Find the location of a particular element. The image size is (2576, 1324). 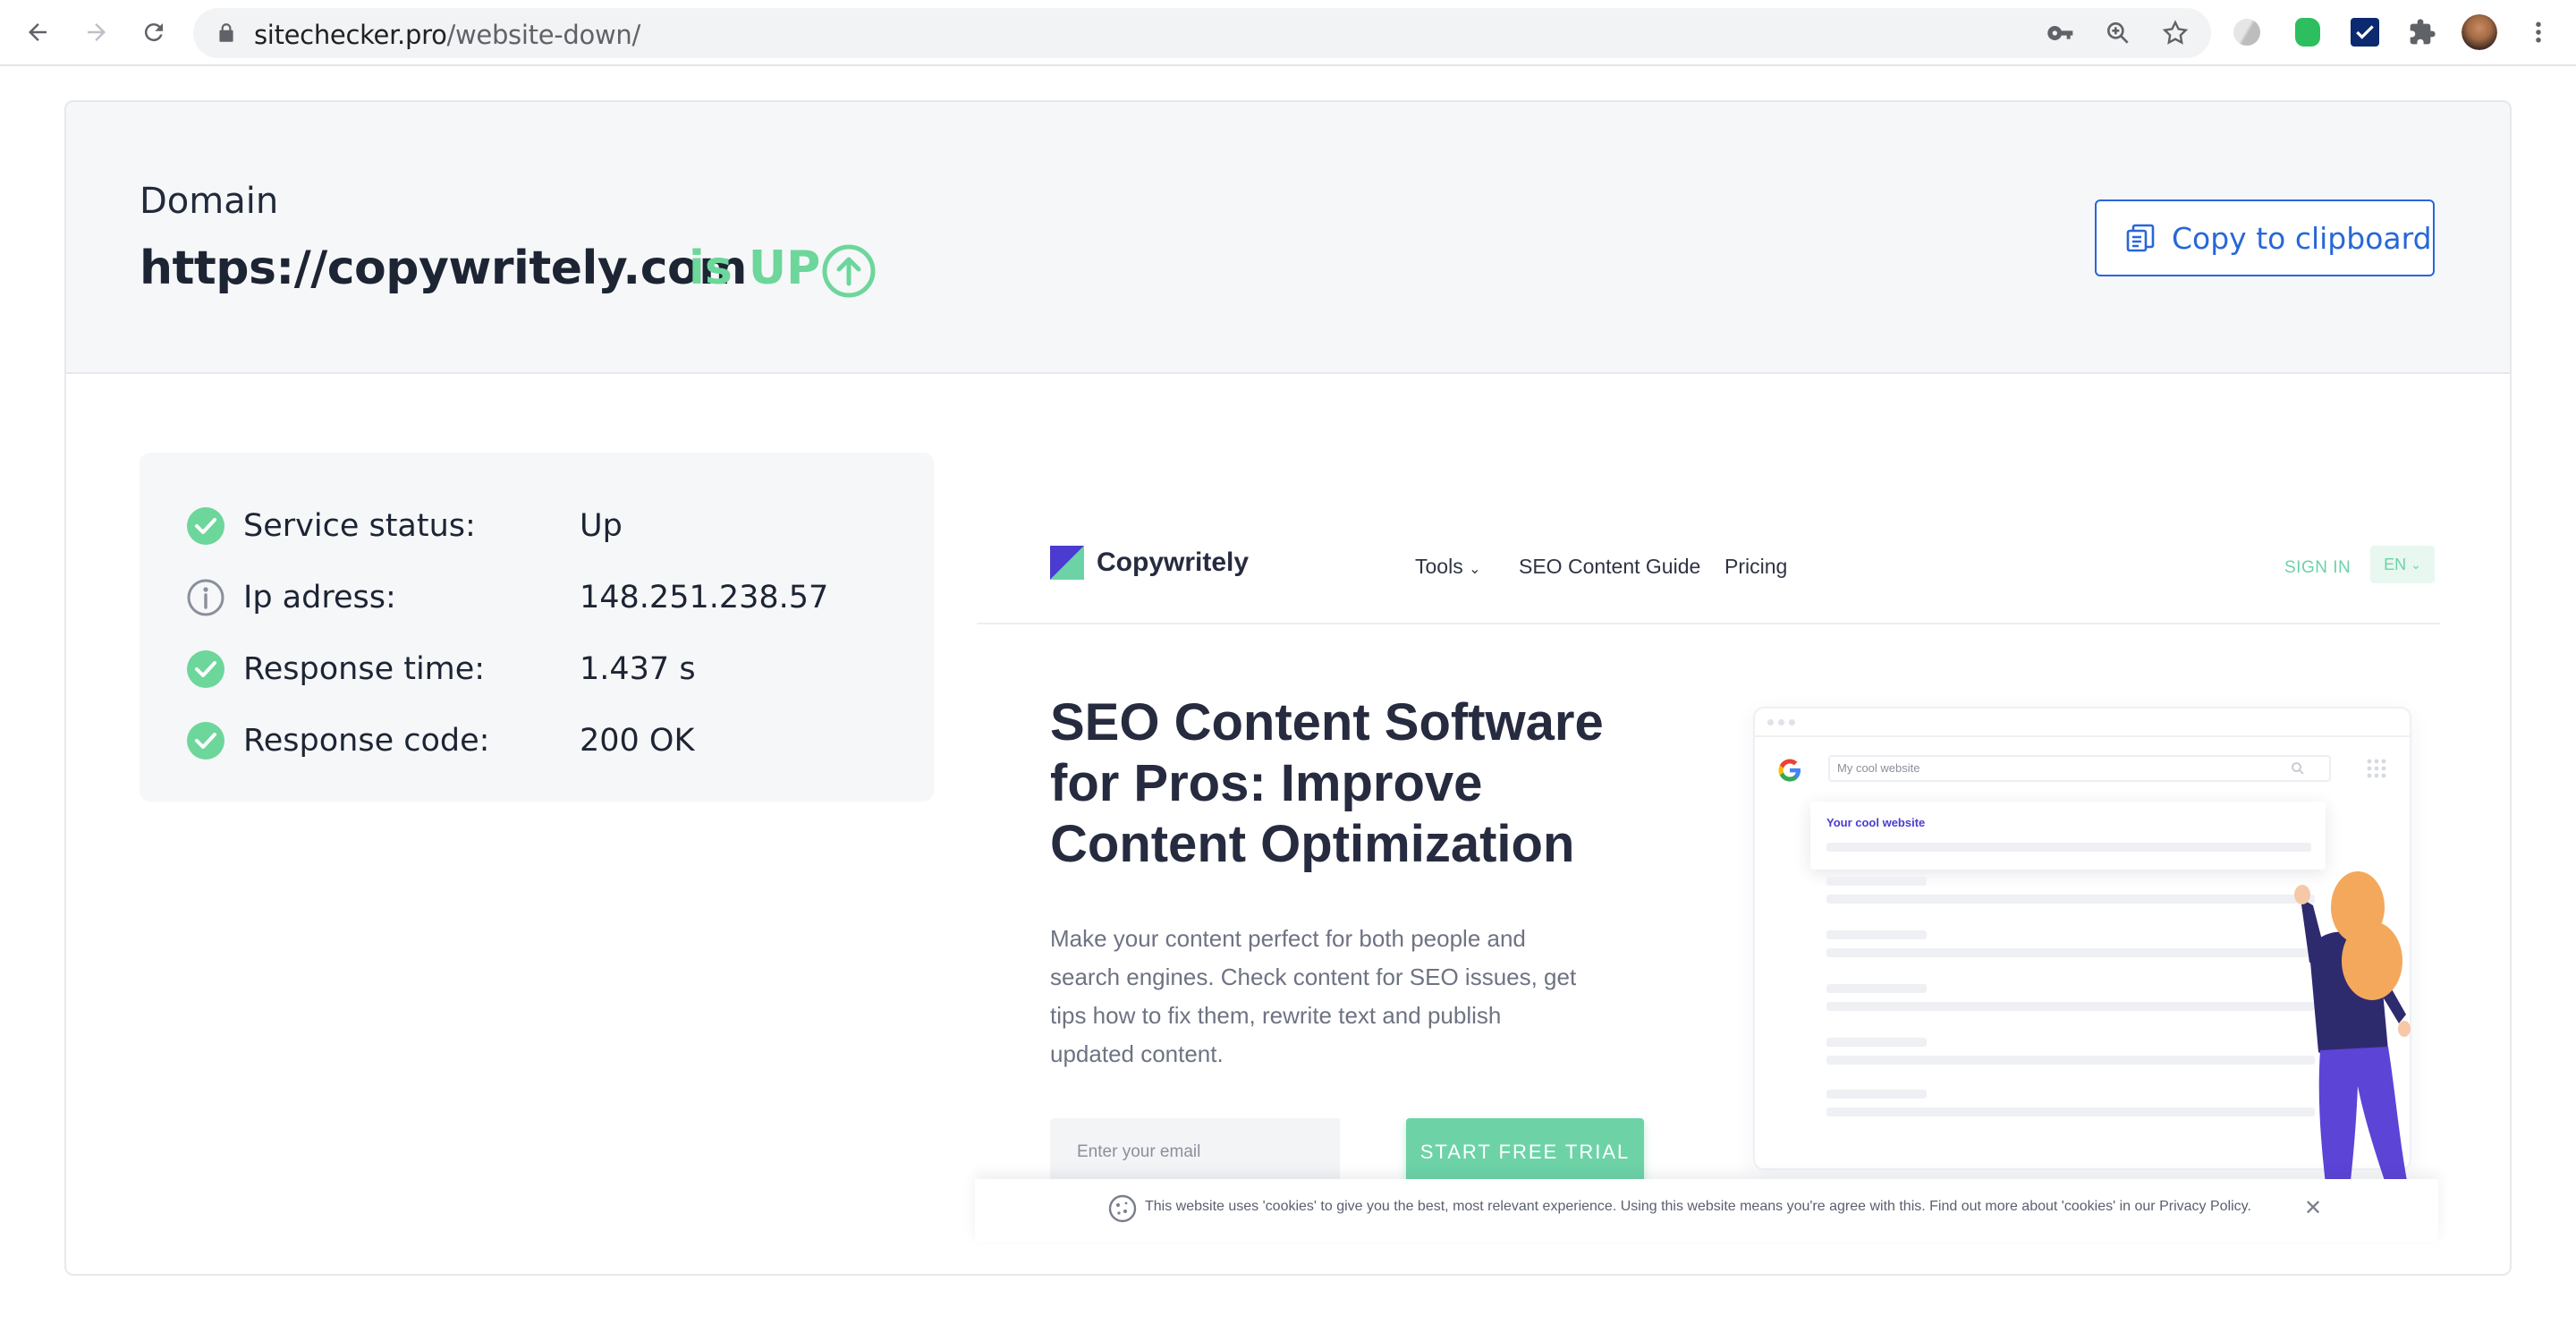

preview-nav-seo-guide: SEO Content Guide is located at coordinates (1609, 567).